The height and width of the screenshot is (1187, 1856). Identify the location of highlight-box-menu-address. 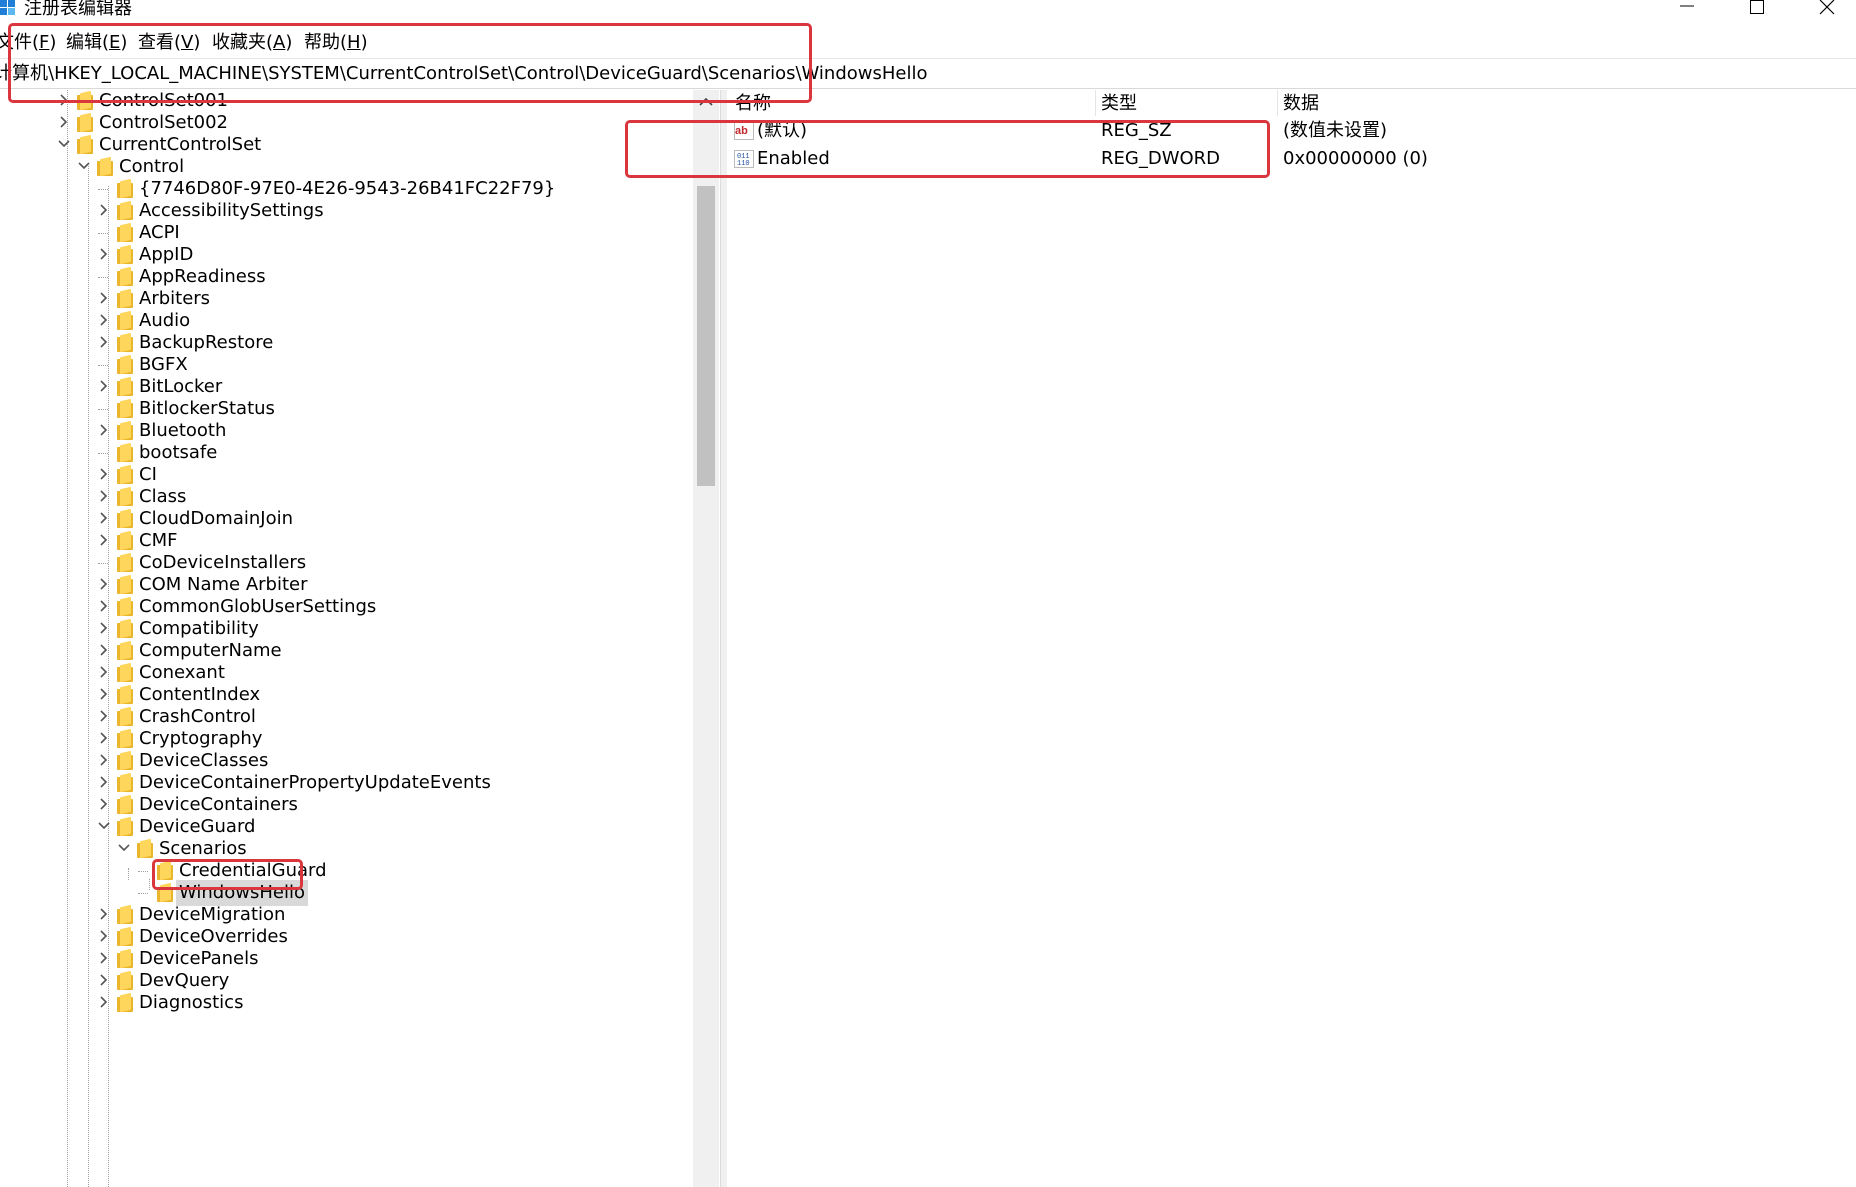
(410, 63).